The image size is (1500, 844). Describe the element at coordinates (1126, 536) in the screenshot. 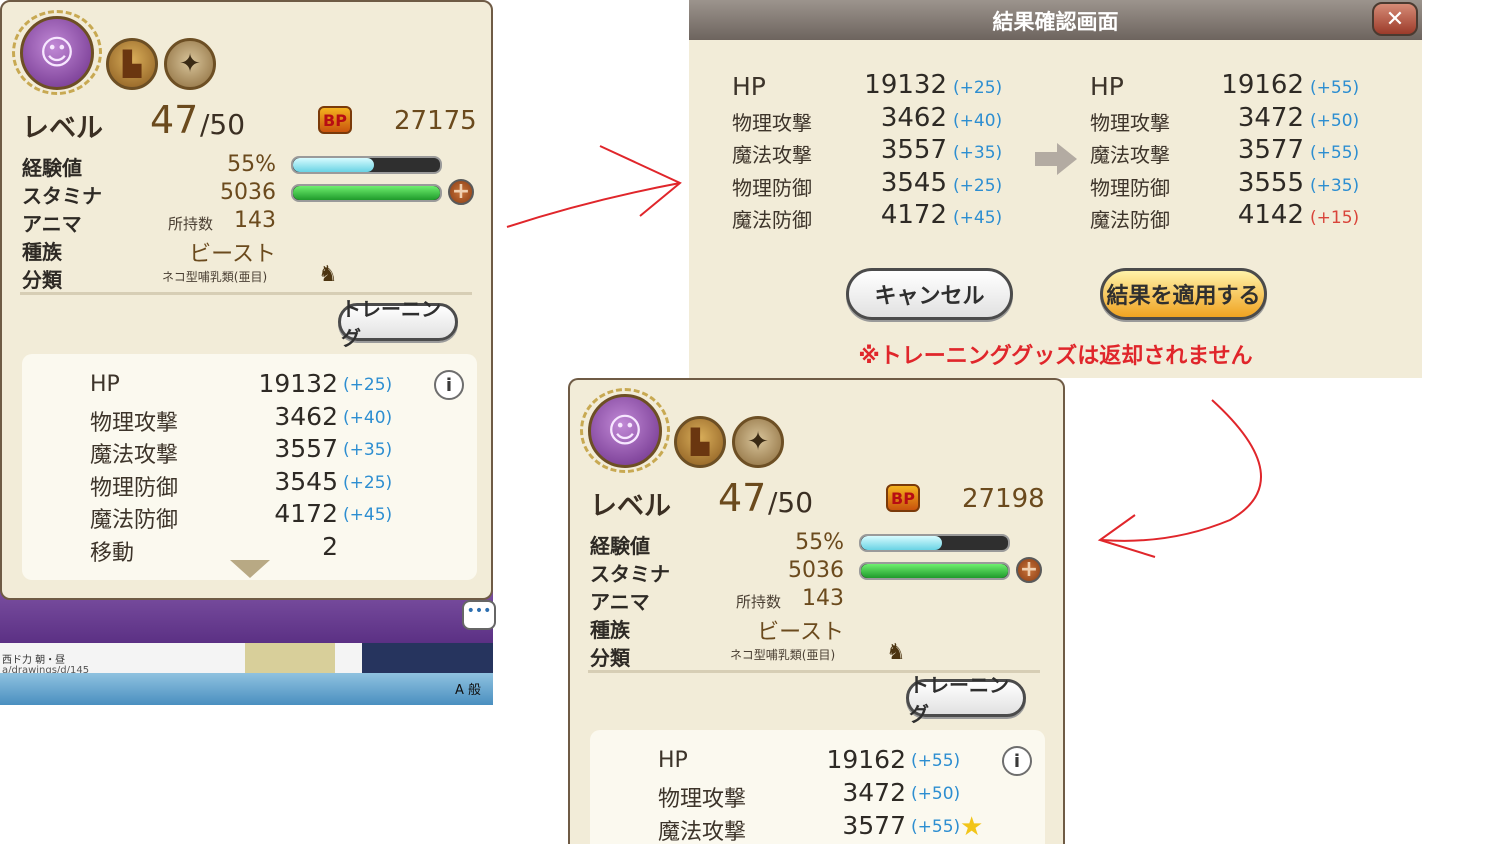

I see `annotation-arrowhead-curve` at that location.